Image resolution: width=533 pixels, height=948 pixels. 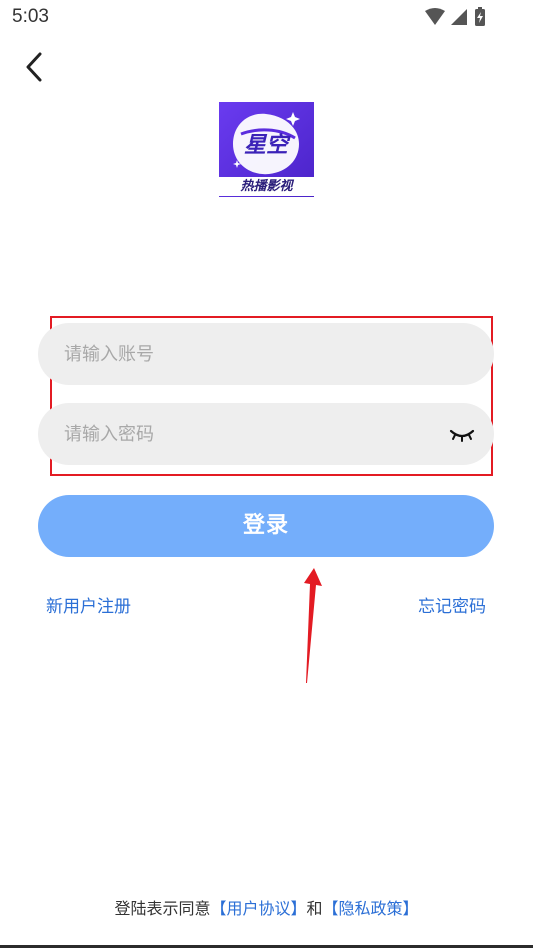 I want to click on battery-icon, so click(x=480, y=16).